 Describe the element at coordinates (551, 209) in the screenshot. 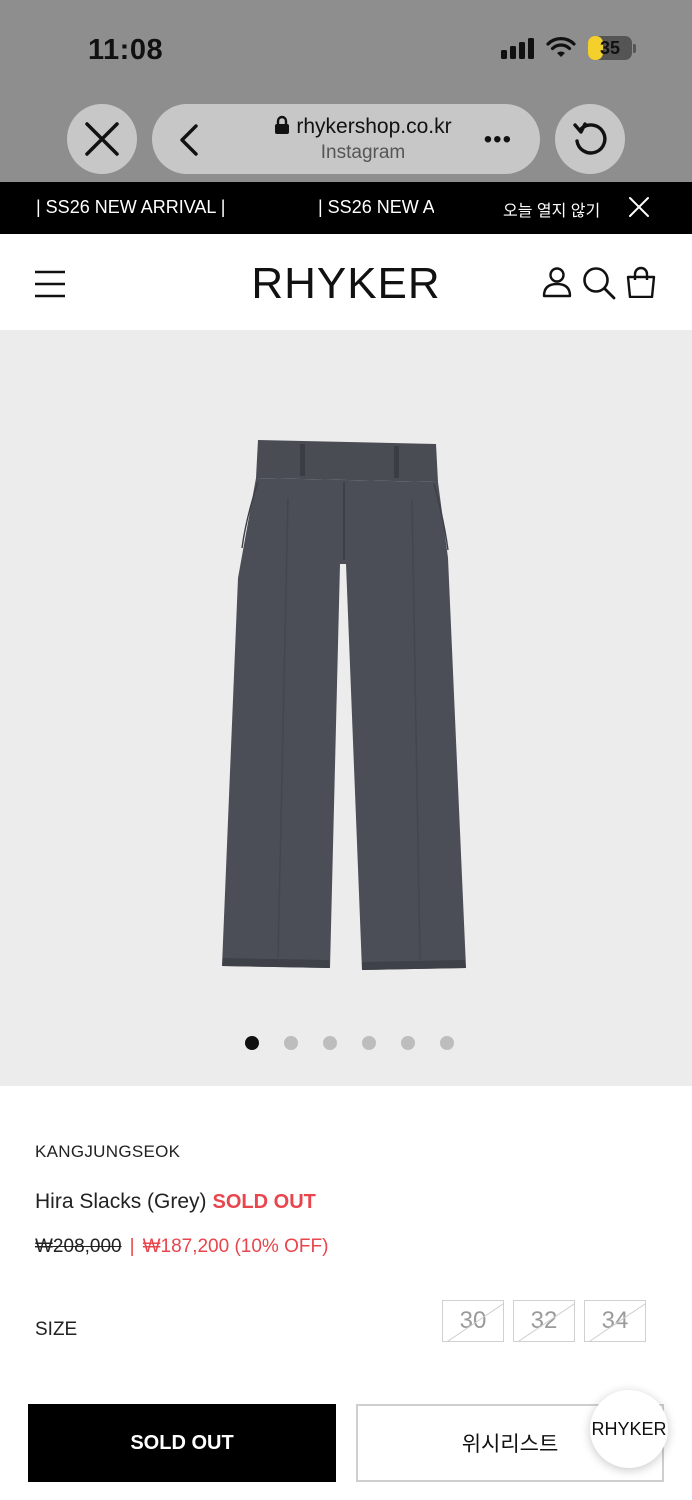

I see `dismiss-today-link: 오늘 열지 않기` at that location.